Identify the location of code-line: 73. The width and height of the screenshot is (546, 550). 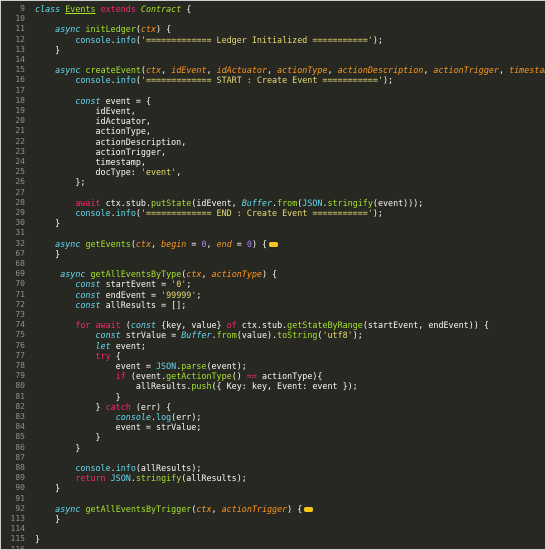
(273, 315).